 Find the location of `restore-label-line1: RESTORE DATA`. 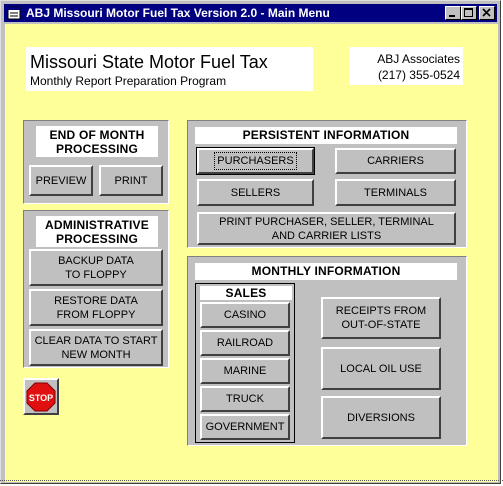

restore-label-line1: RESTORE DATA is located at coordinates (96, 300).